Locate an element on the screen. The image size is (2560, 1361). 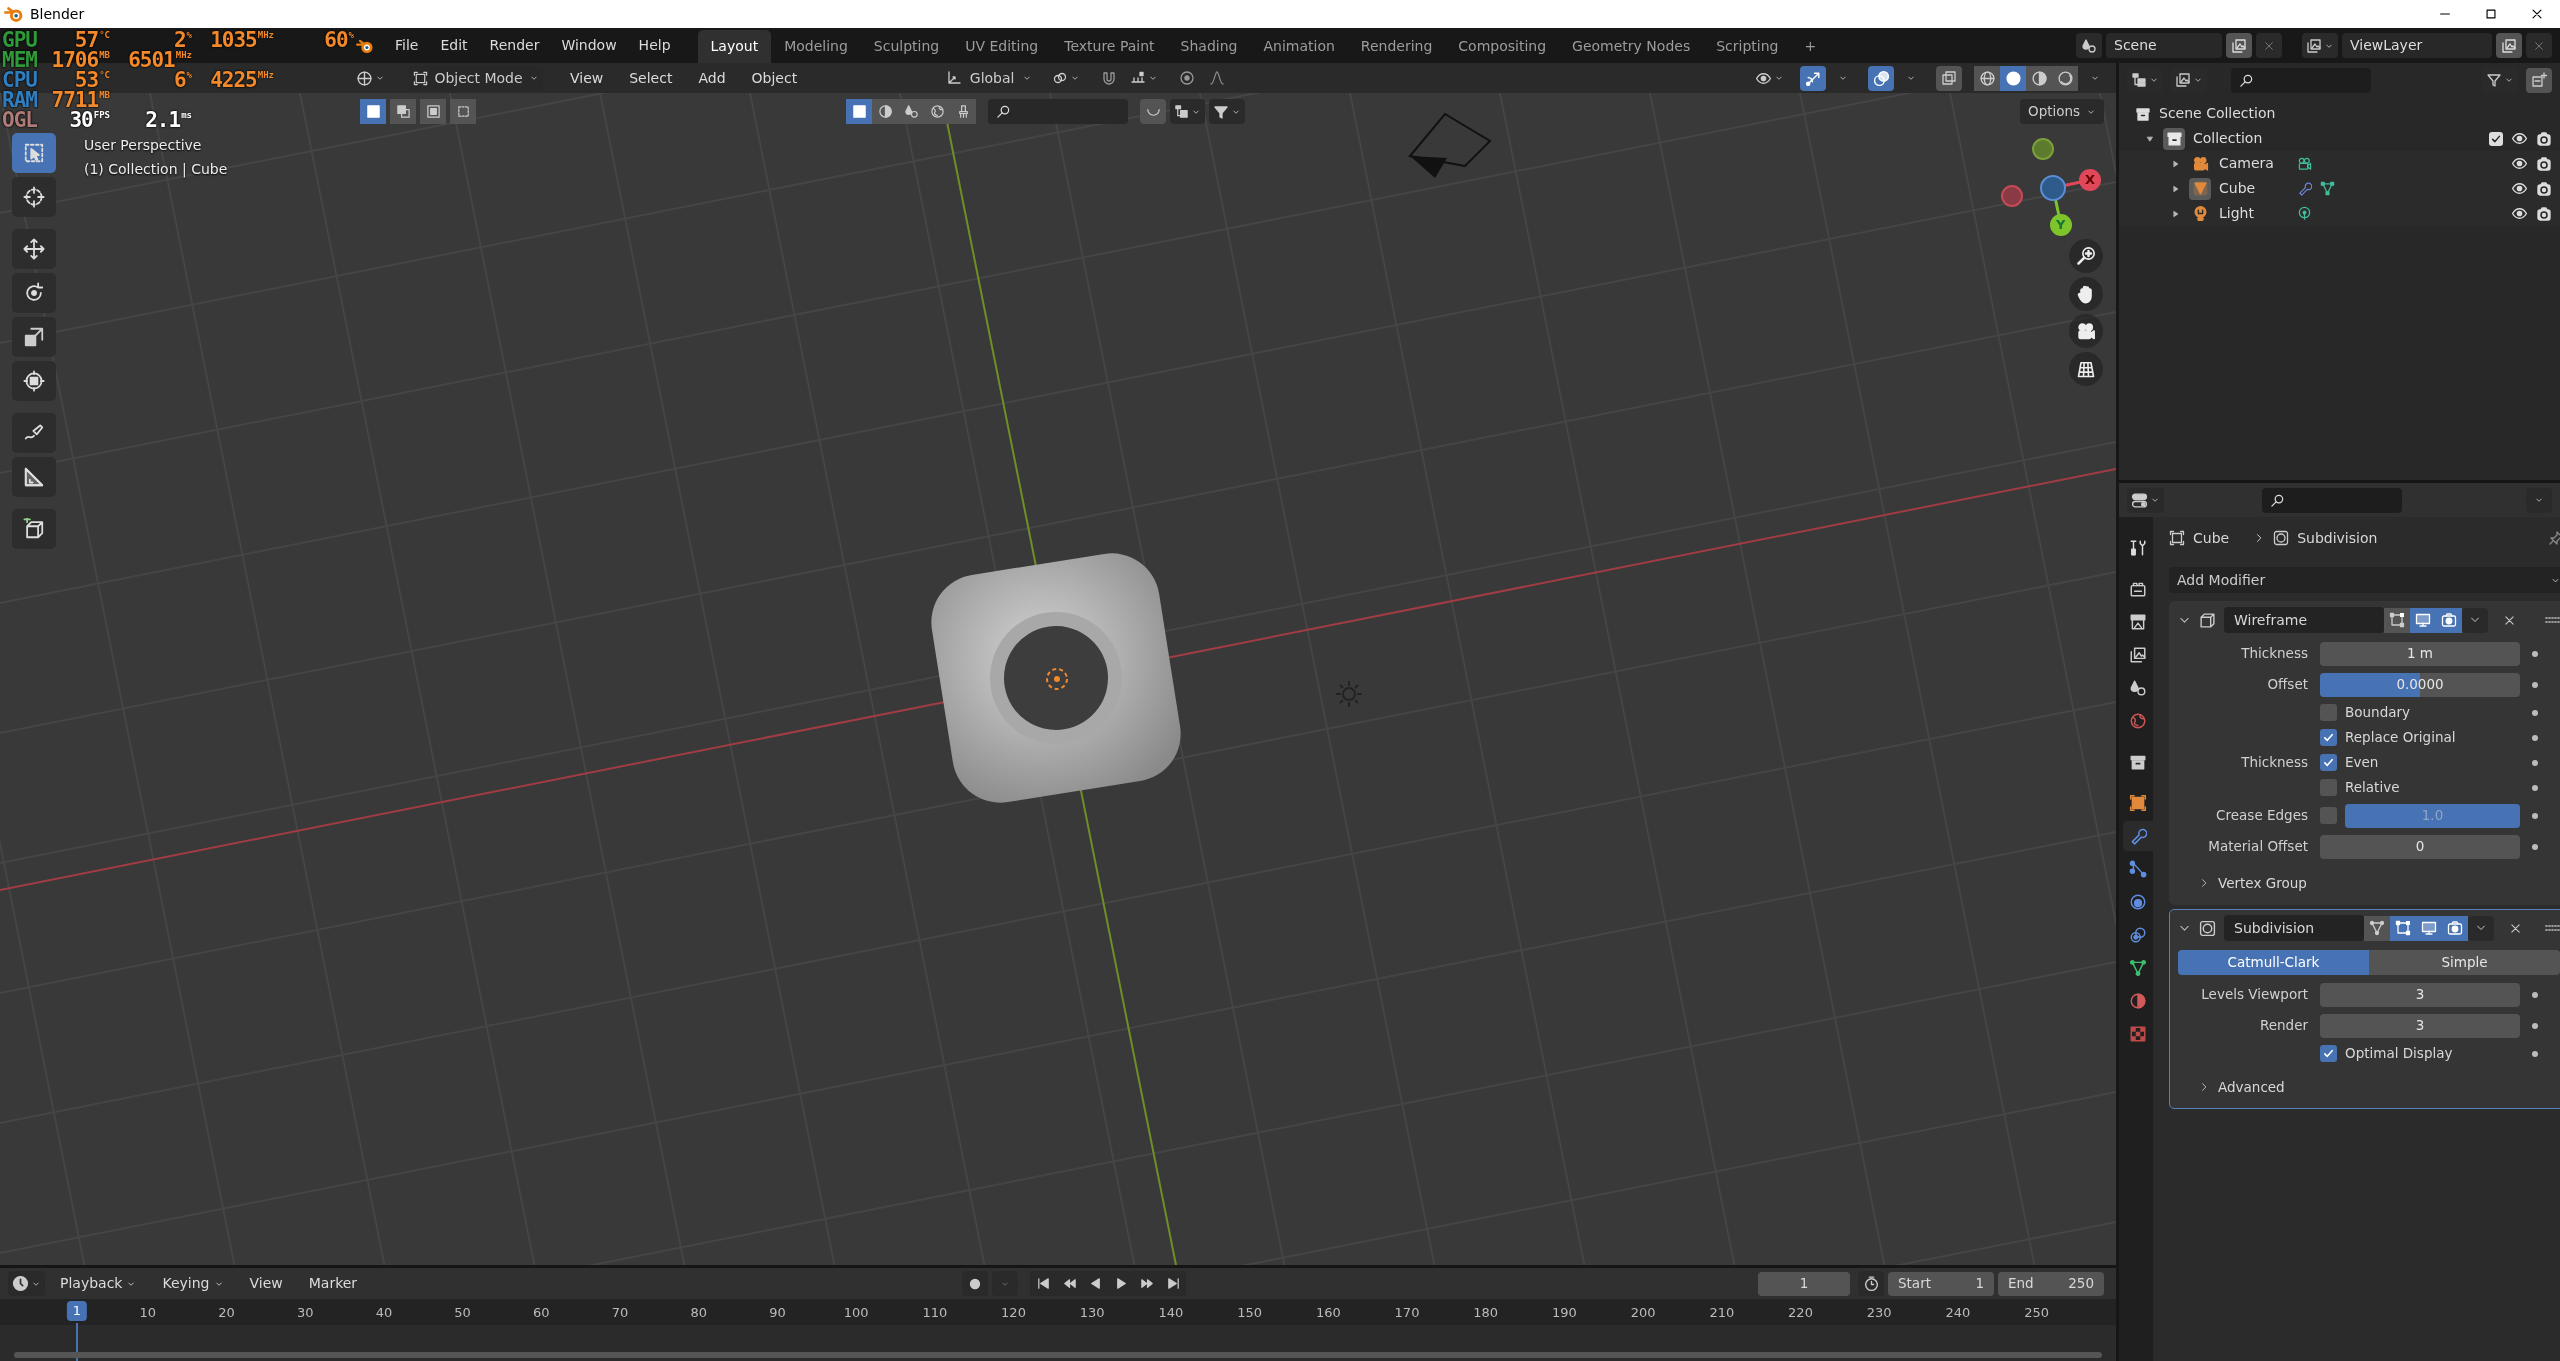
workspace-tab: Sculpting is located at coordinates (906, 46).